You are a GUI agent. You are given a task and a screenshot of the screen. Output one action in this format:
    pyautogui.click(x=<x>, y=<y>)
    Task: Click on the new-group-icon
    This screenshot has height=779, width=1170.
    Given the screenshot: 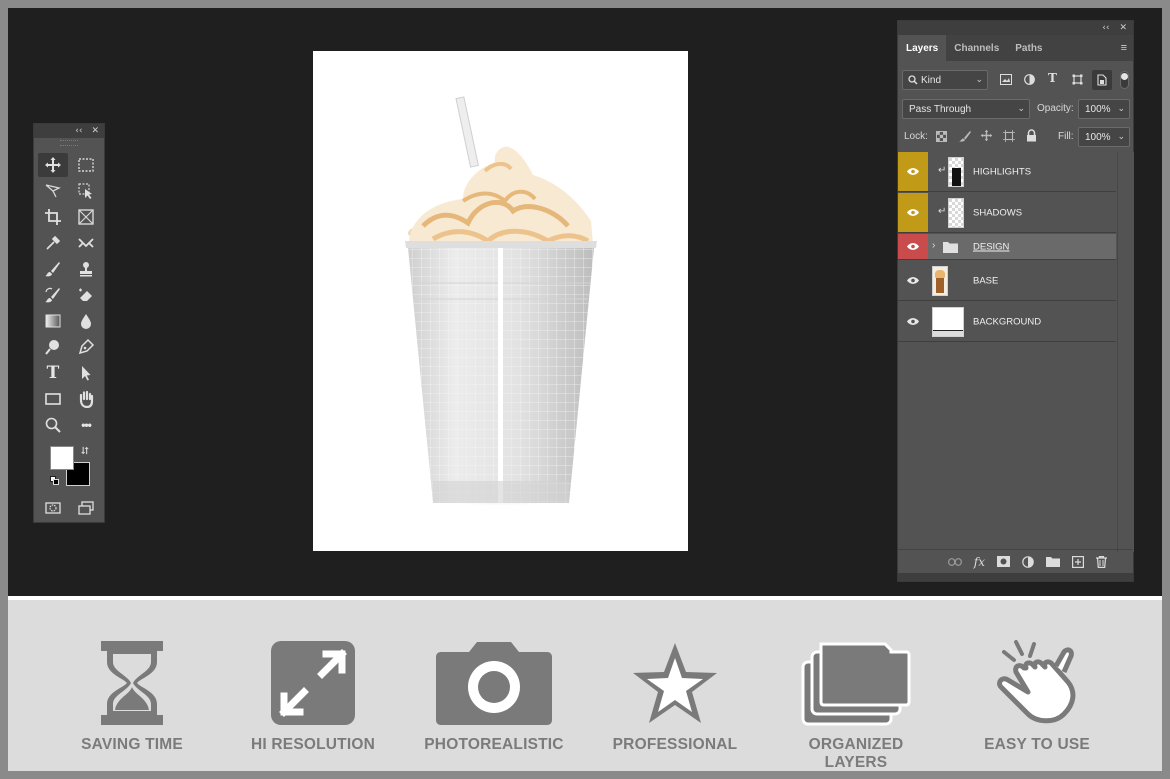 What is the action you would take?
    pyautogui.click(x=1053, y=561)
    